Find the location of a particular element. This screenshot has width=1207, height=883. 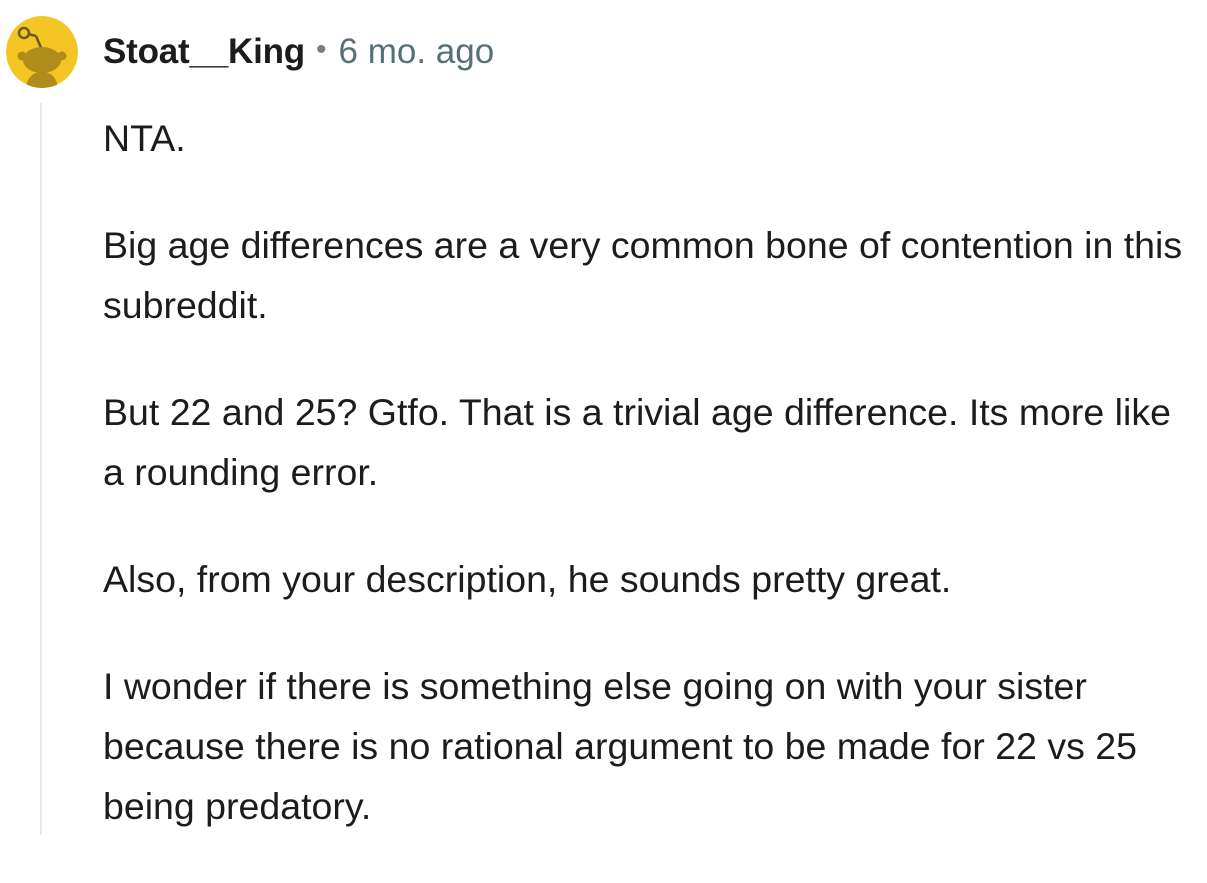

comment-meta: Stoat__King • 6 mo. ago is located at coordinates (298, 52).